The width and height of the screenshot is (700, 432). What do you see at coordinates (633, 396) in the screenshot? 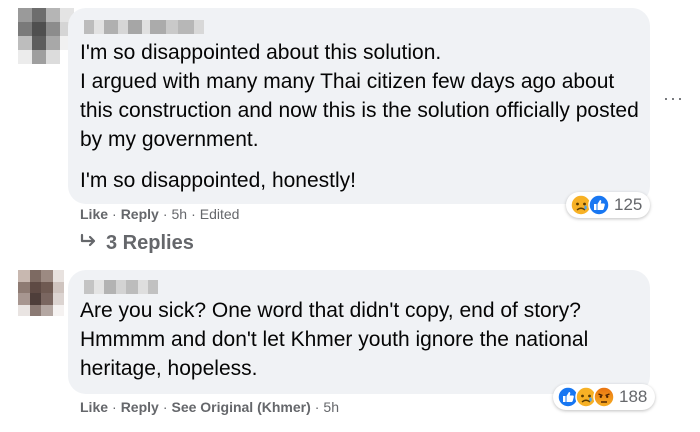
I see `reaction-count: 188` at bounding box center [633, 396].